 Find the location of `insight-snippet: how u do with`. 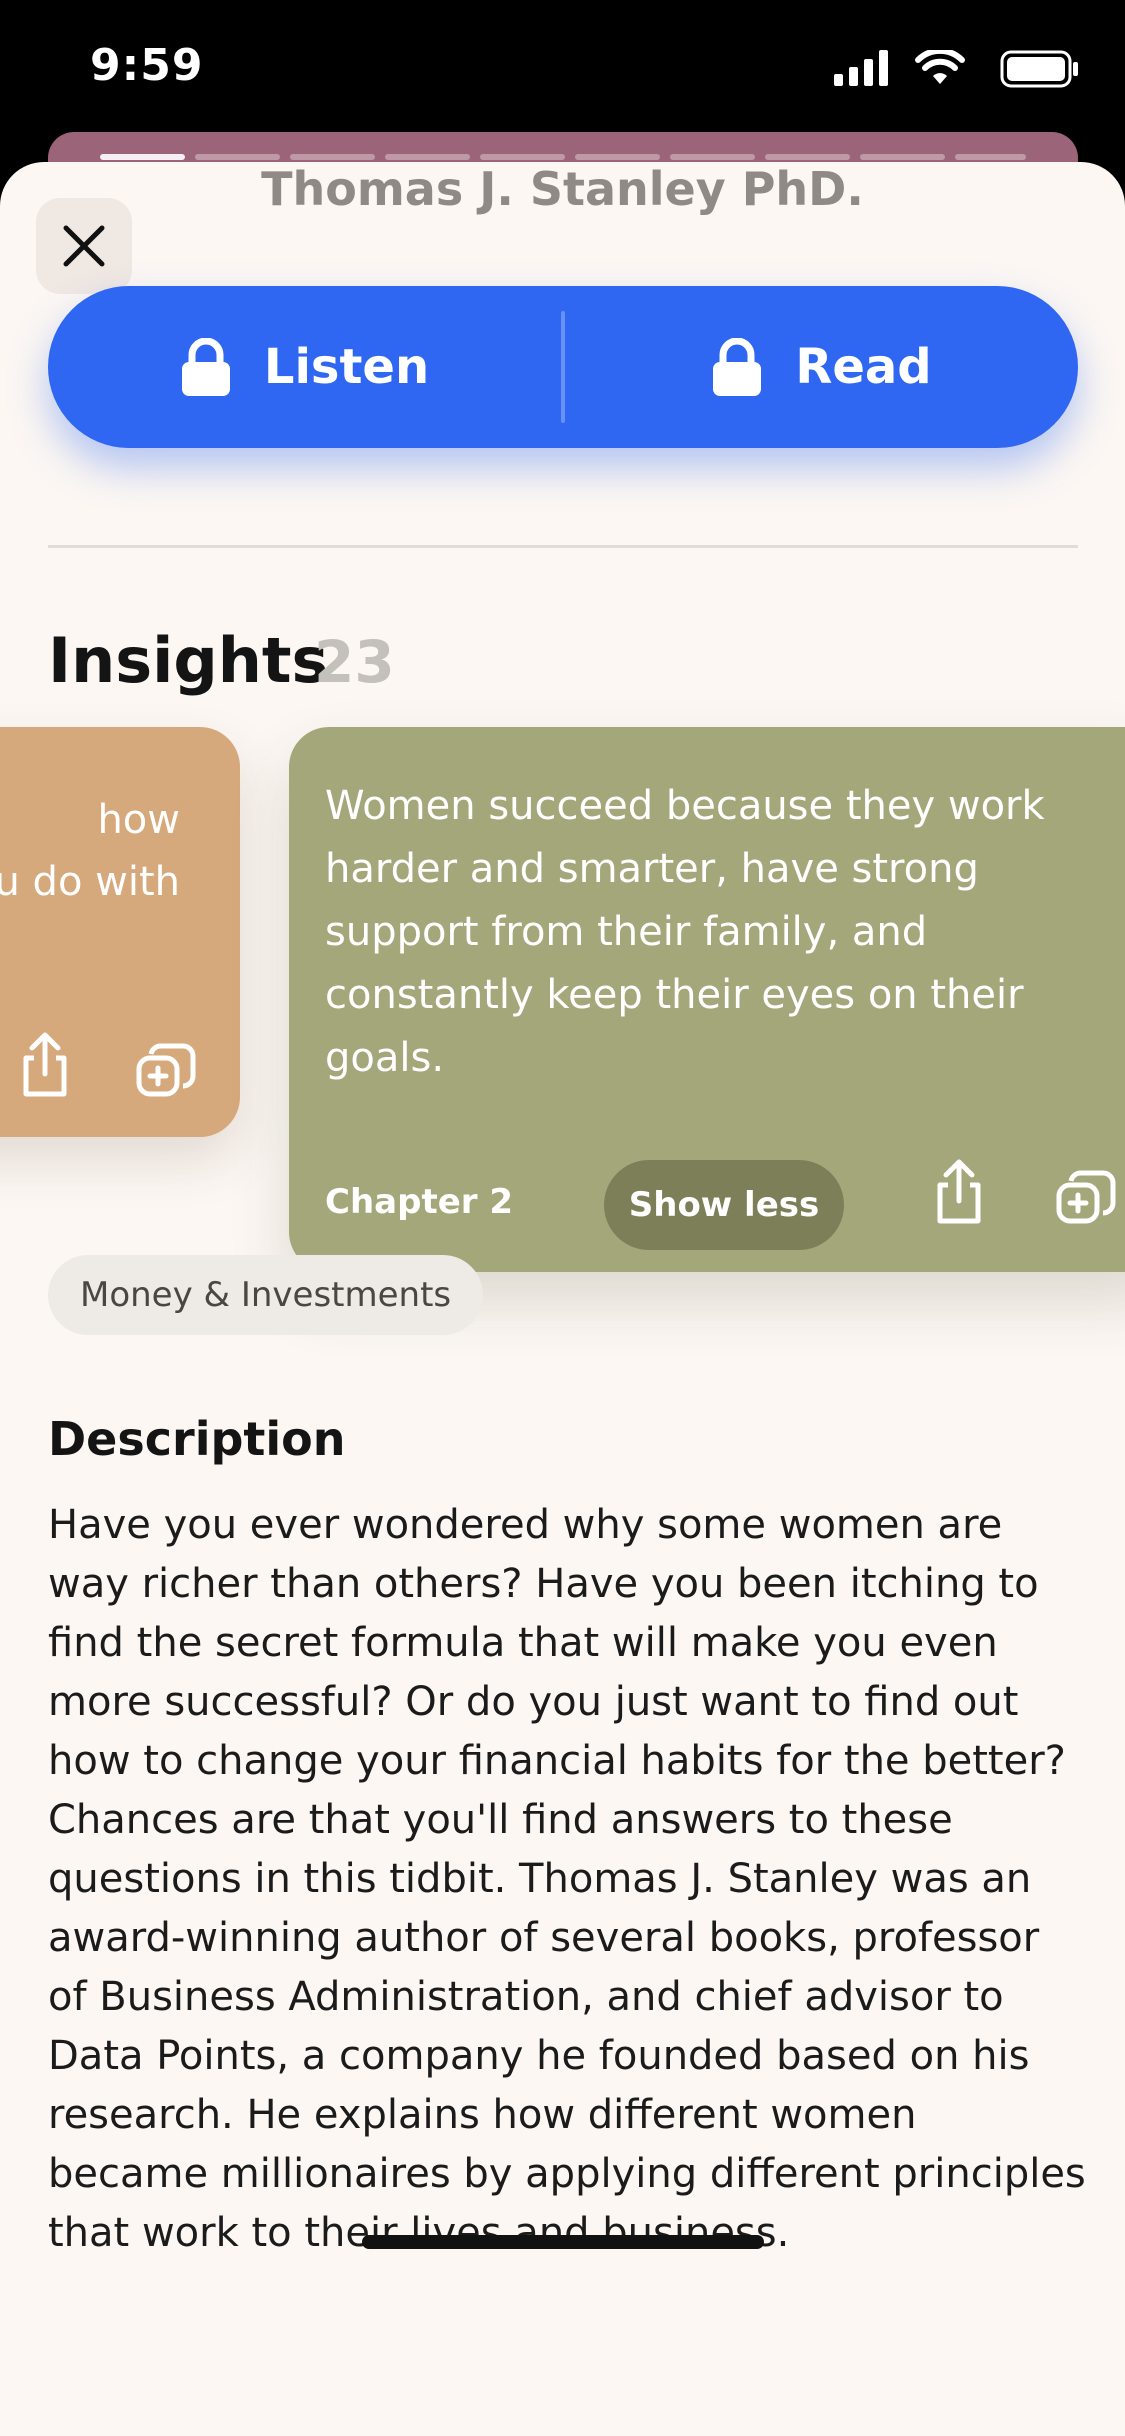

insight-snippet: how u do with is located at coordinates (90, 851).